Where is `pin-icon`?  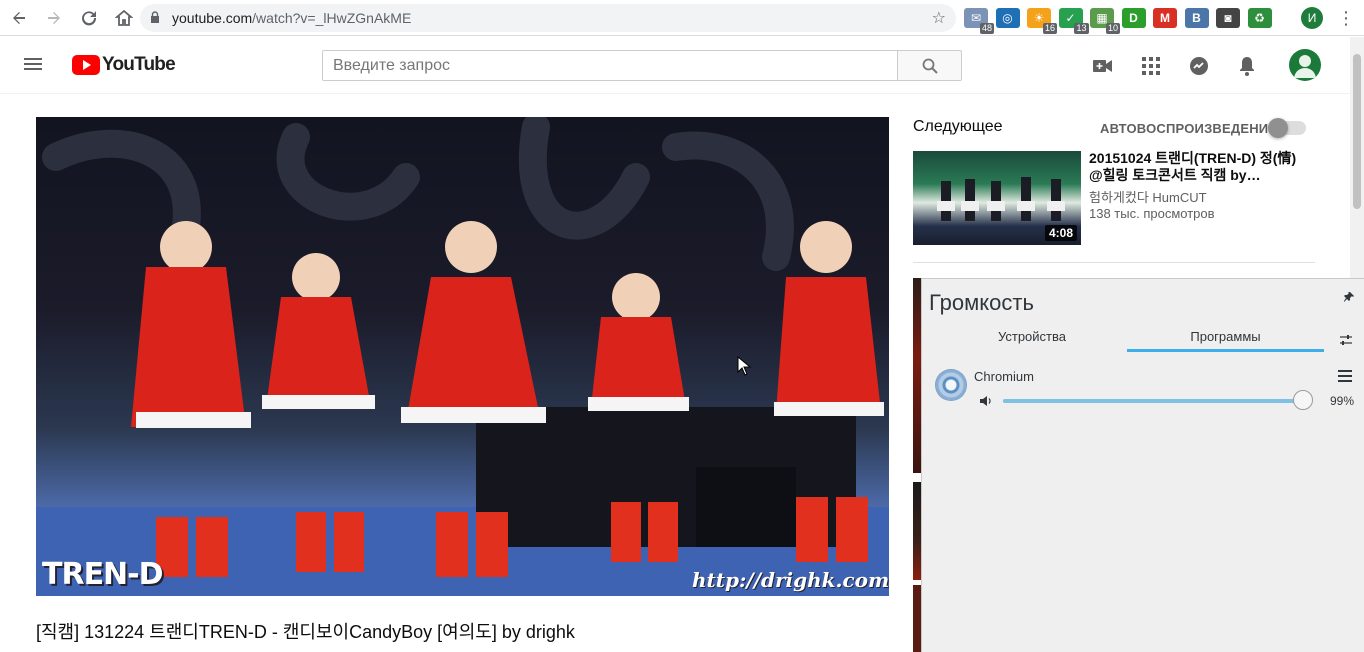 pin-icon is located at coordinates (1349, 298).